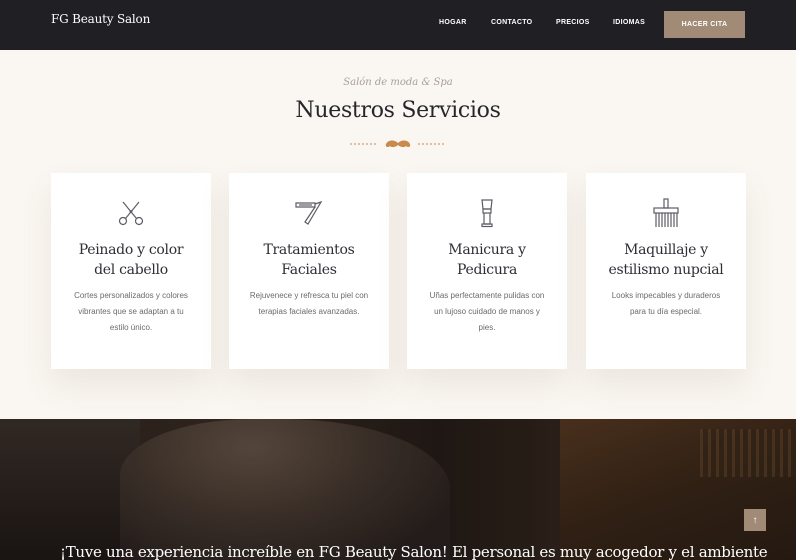 The image size is (796, 560). I want to click on mustache-divider, so click(398, 144).